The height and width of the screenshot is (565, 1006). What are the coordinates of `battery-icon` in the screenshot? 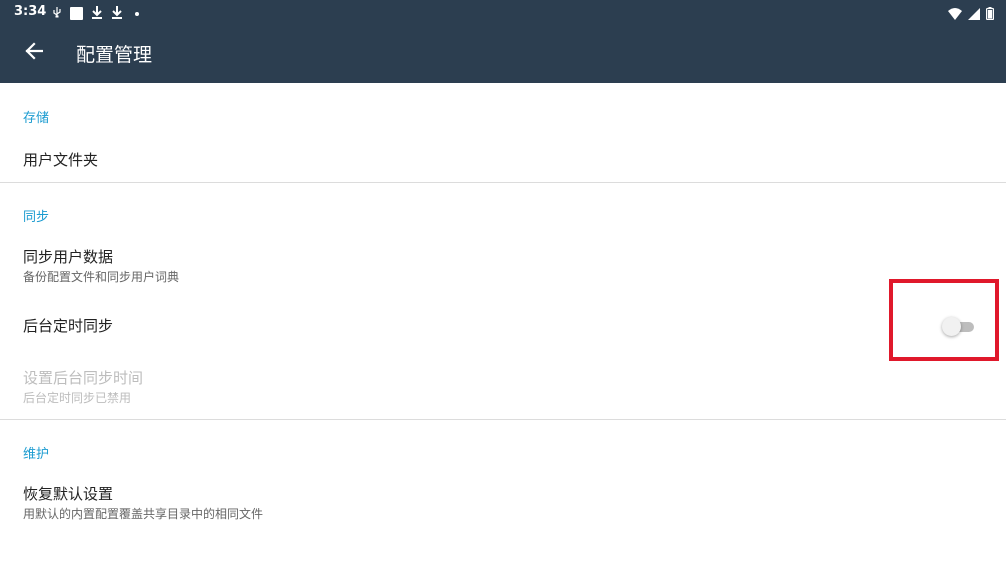 It's located at (990, 14).